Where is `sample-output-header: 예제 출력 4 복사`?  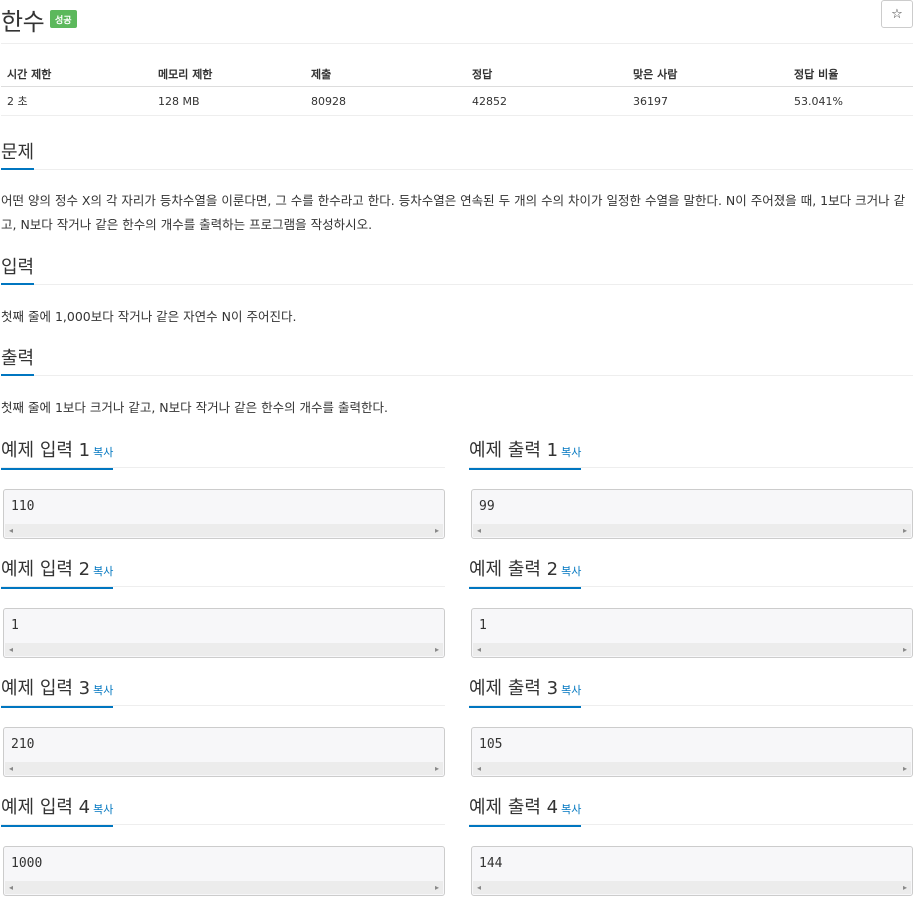 sample-output-header: 예제 출력 4 복사 is located at coordinates (691, 811).